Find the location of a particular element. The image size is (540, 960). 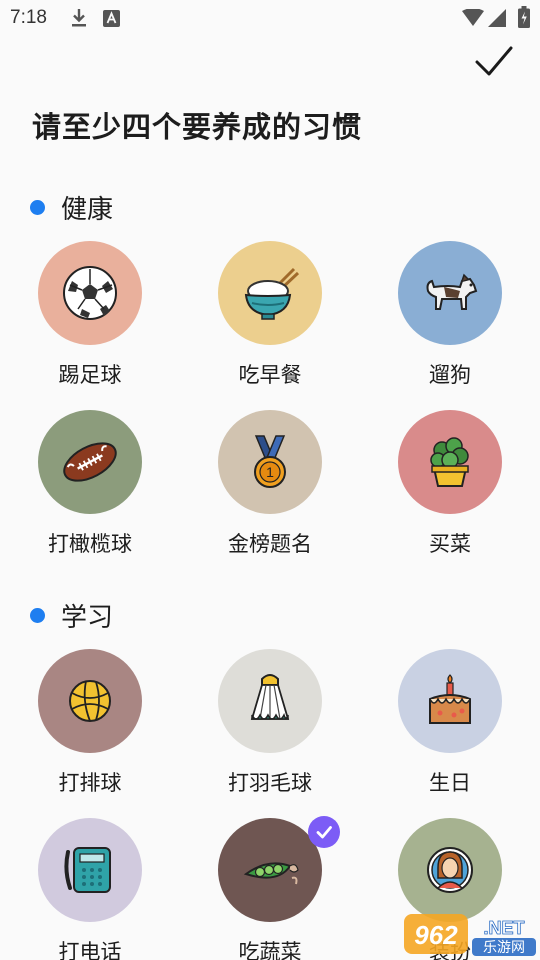

habit-label: 打橄榄球 is located at coordinates (90, 544).